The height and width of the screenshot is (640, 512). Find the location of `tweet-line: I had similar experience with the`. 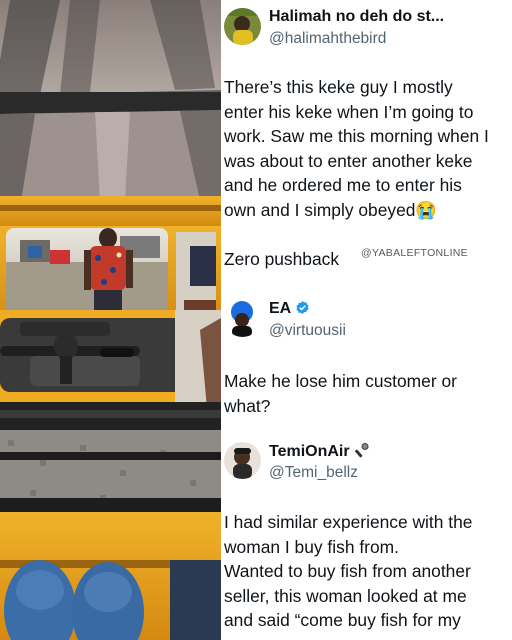

tweet-line: I had similar experience with the is located at coordinates (348, 522).